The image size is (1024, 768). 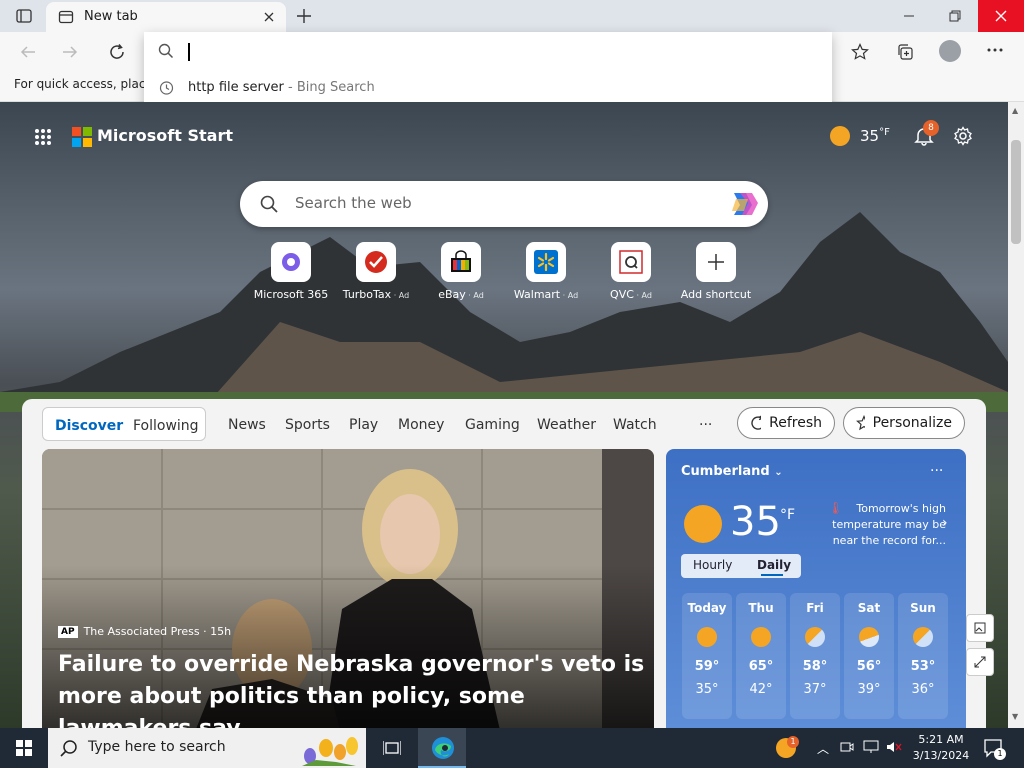 What do you see at coordinates (963, 136) in the screenshot?
I see `page-settings-gear-icon` at bounding box center [963, 136].